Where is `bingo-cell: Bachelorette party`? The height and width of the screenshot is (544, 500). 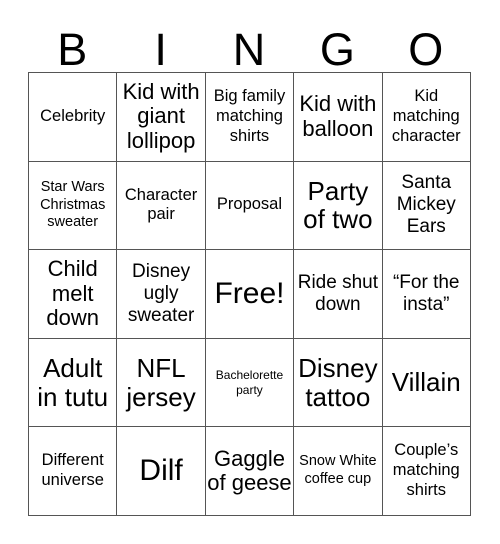
bingo-cell: Bachelorette party is located at coordinates (250, 383).